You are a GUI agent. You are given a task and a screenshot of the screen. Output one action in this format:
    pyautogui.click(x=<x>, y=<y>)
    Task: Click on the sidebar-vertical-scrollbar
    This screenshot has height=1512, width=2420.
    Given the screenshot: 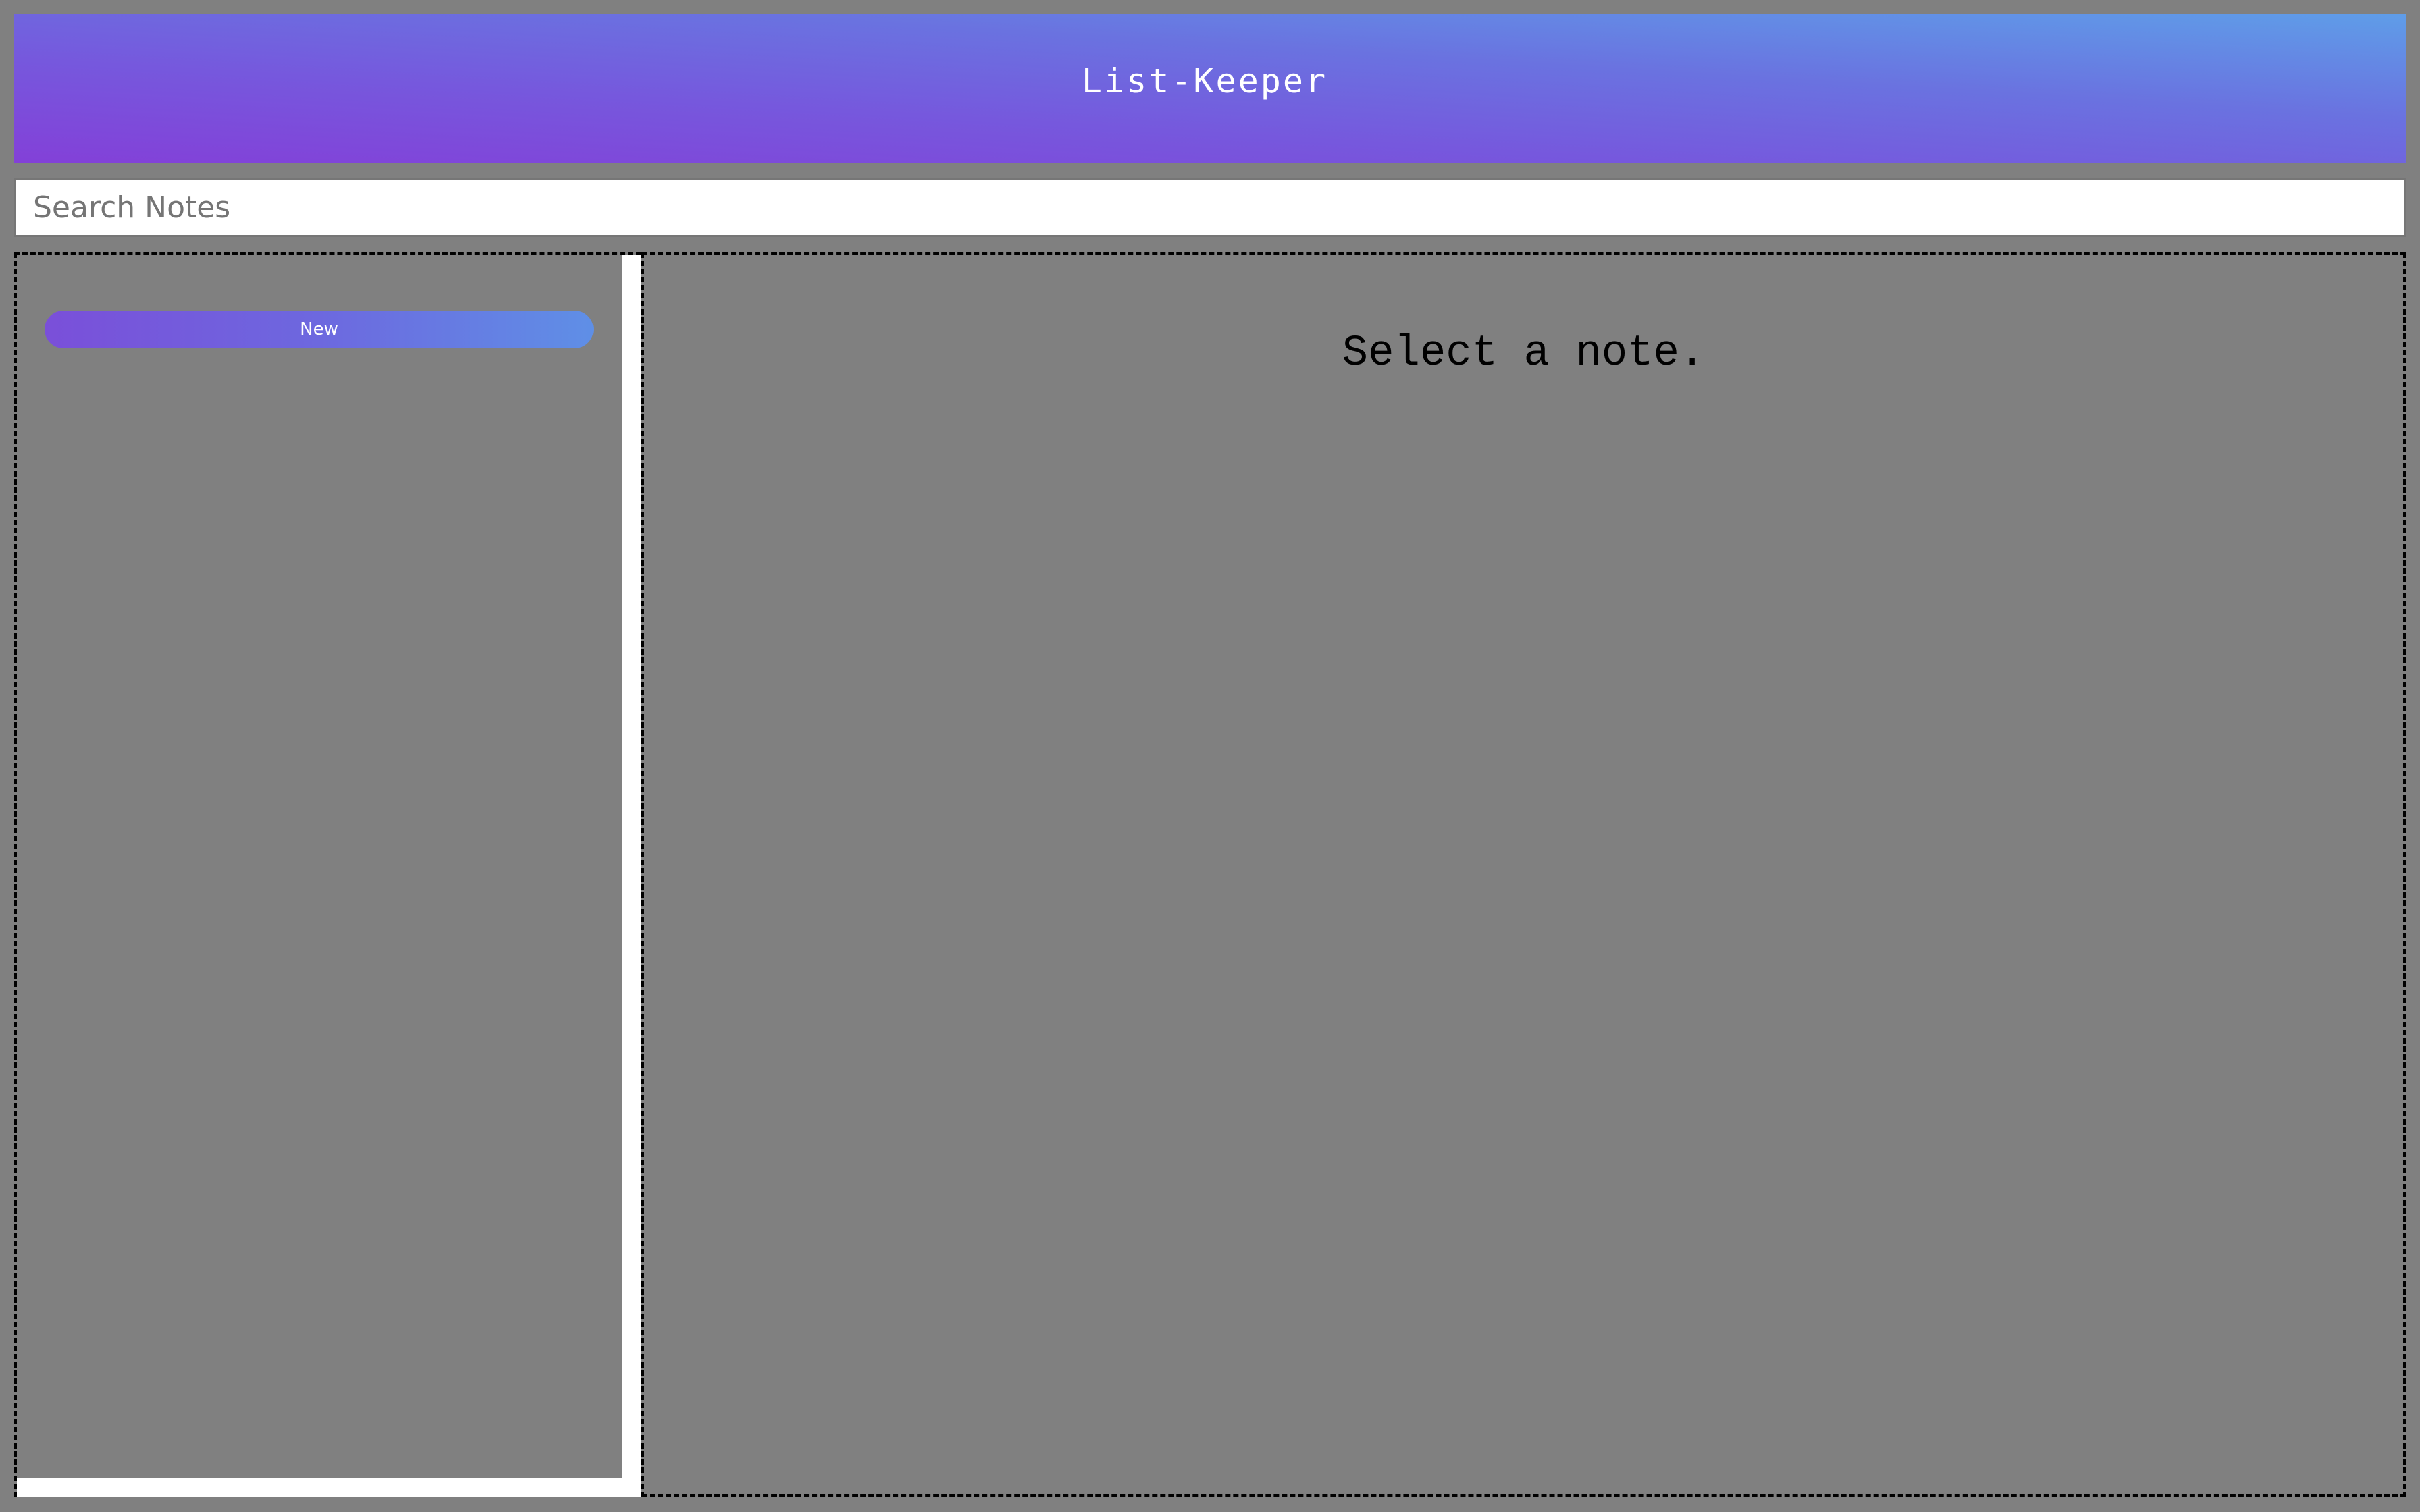 What is the action you would take?
    pyautogui.click(x=631, y=866)
    